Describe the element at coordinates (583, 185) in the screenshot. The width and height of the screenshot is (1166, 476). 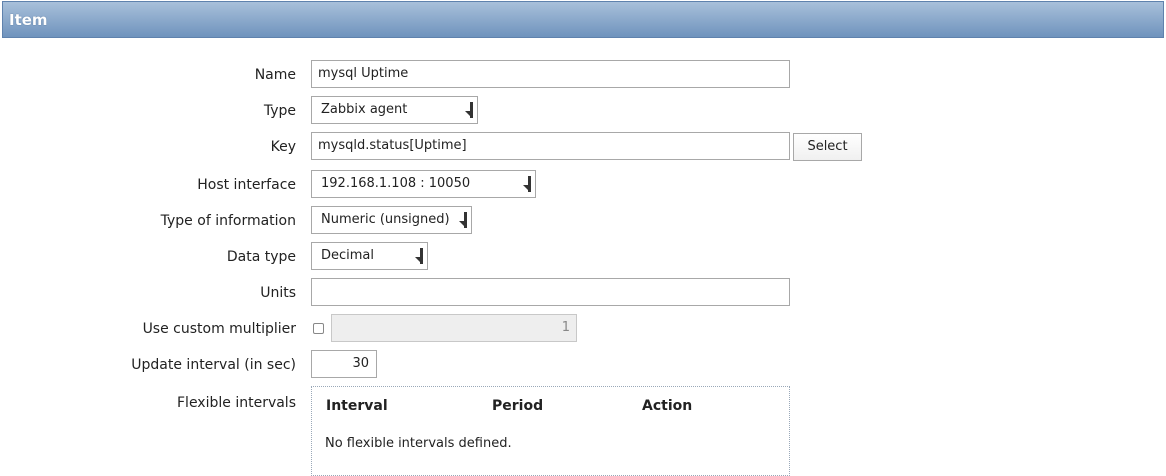
I see `host-interface-row: Host interface 192.168.1.108 : 10050` at that location.